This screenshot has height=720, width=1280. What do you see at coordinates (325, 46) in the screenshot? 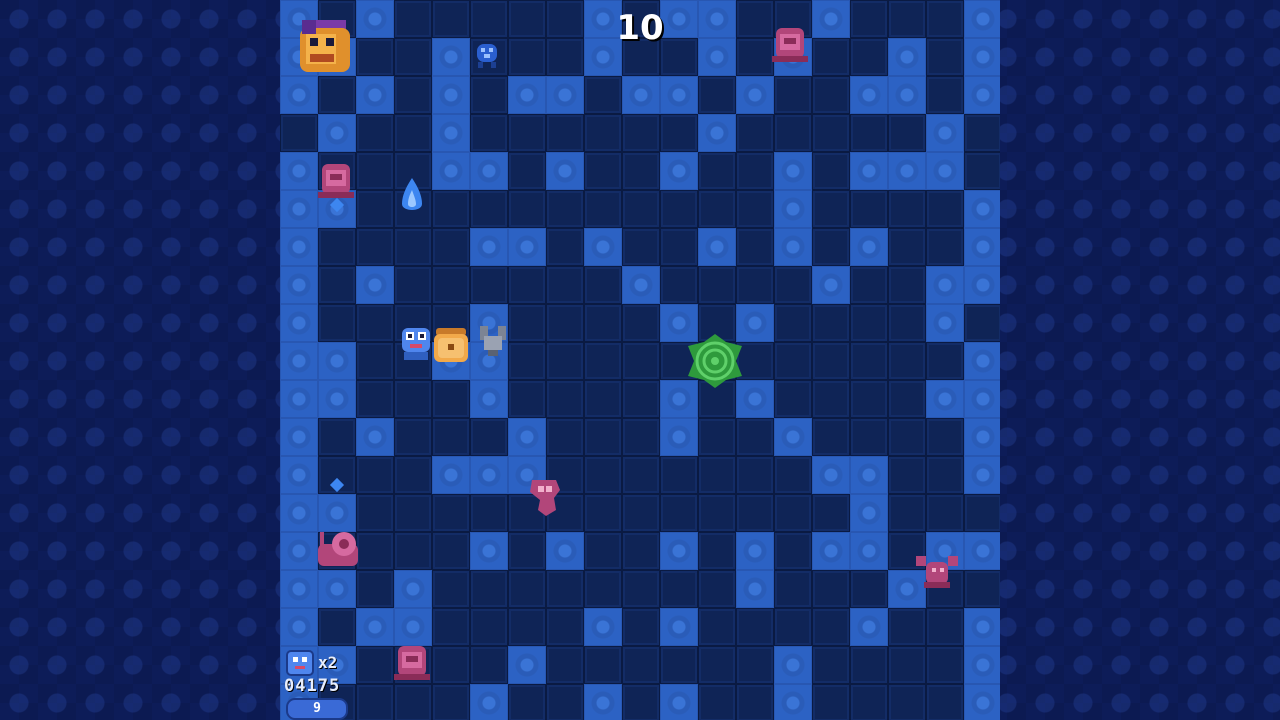
I see `boss-face-icon` at bounding box center [325, 46].